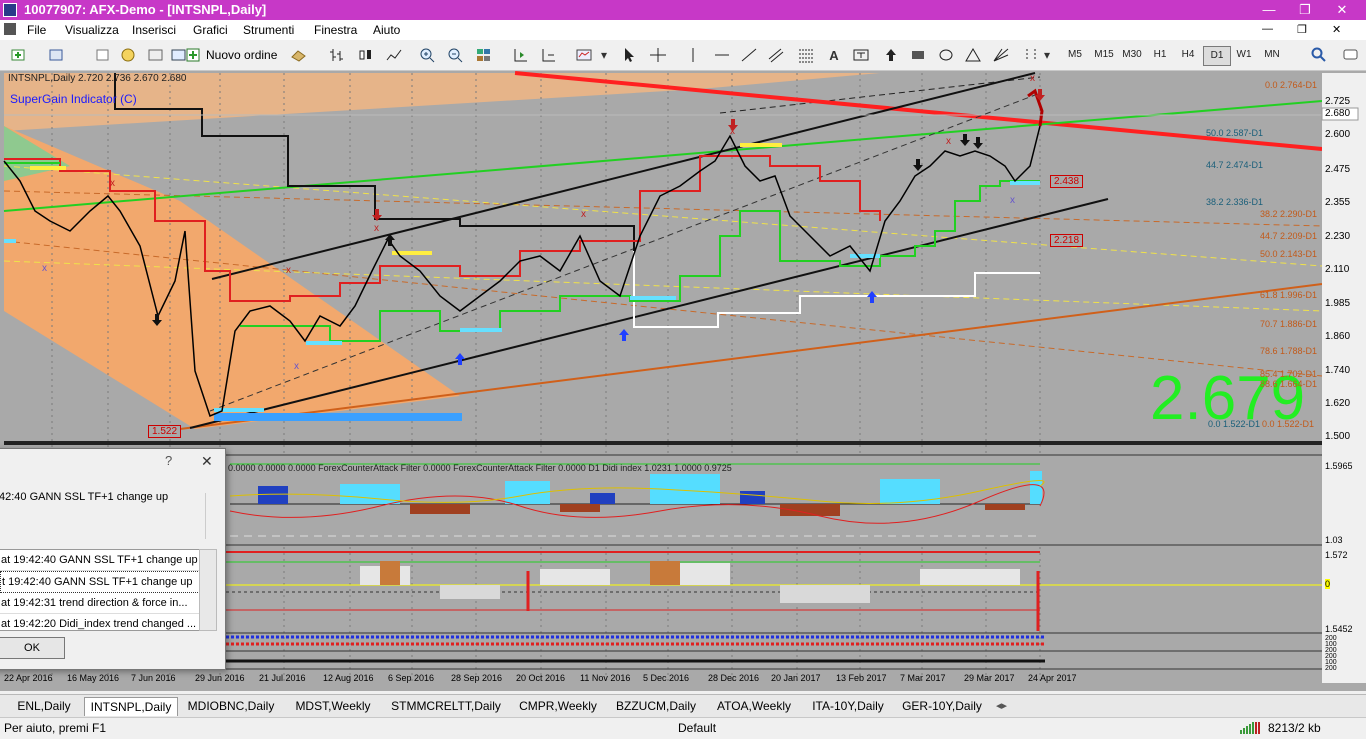  What do you see at coordinates (1235, 202) in the screenshot?
I see `fib-label: 38.2 2.336-D1` at bounding box center [1235, 202].